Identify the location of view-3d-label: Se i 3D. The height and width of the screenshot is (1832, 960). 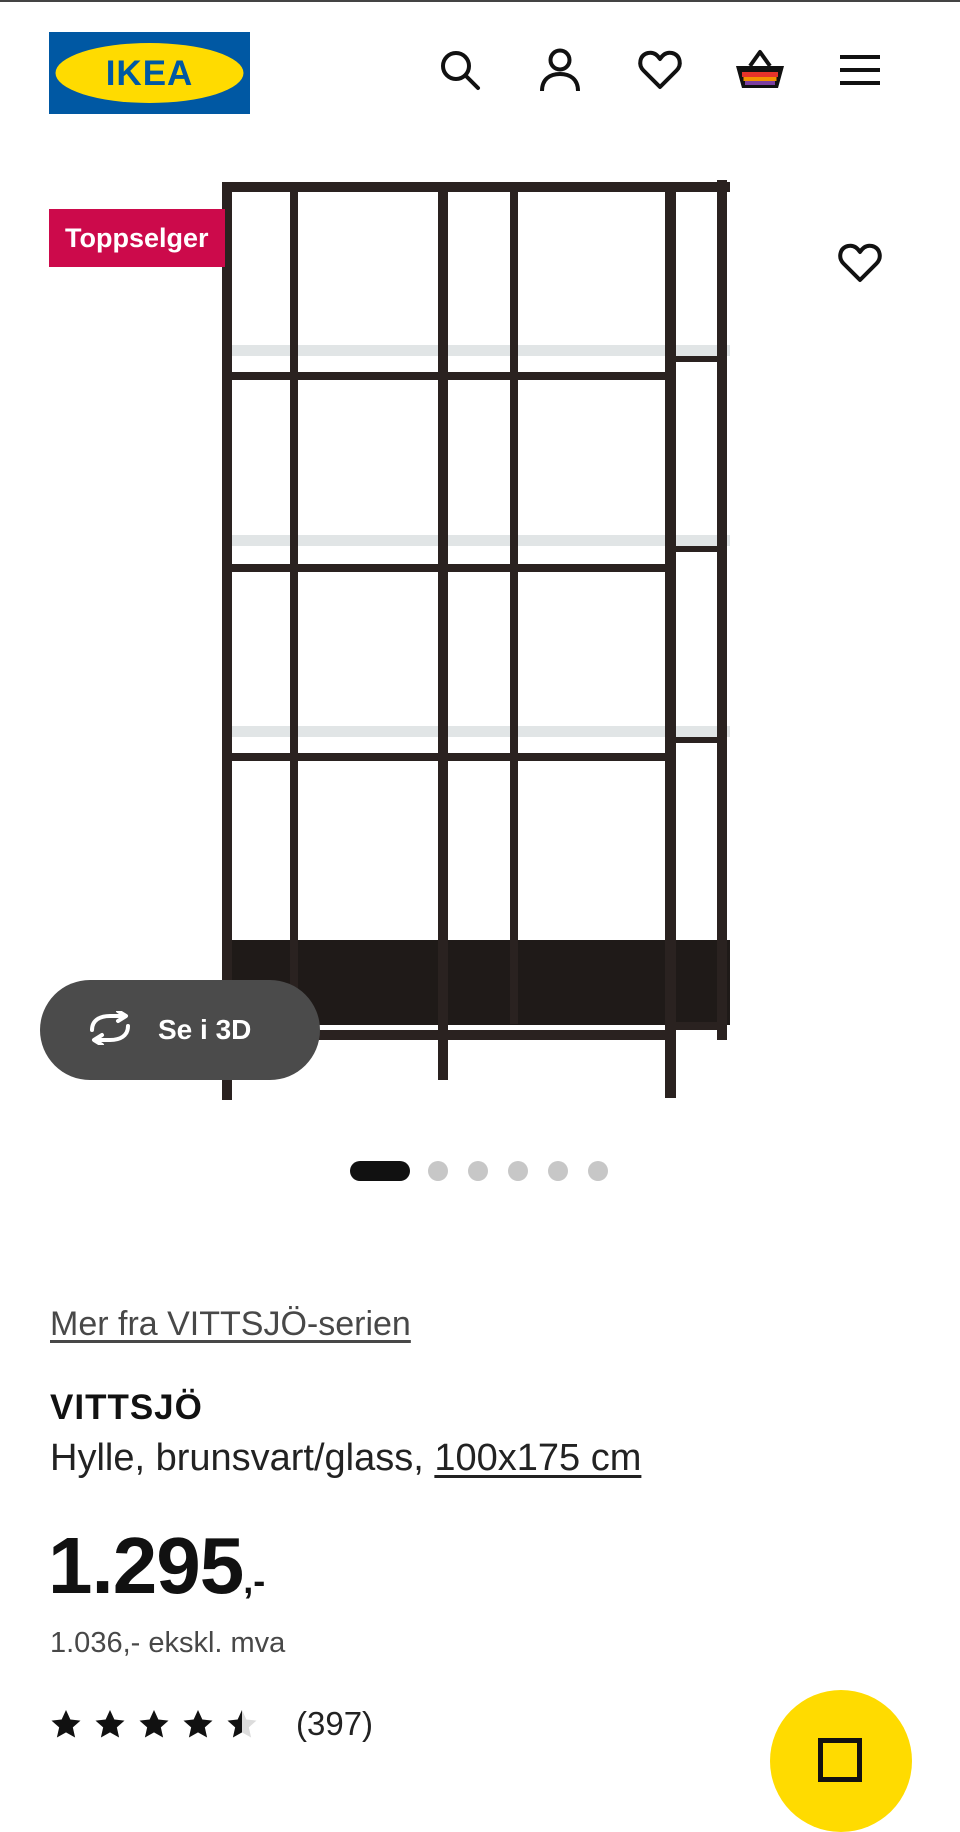
(205, 1029).